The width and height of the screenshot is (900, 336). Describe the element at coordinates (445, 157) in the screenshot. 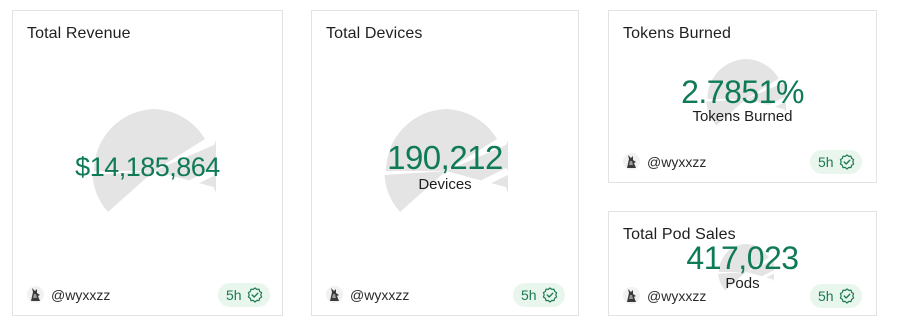

I see `devices-value: 190,212` at that location.